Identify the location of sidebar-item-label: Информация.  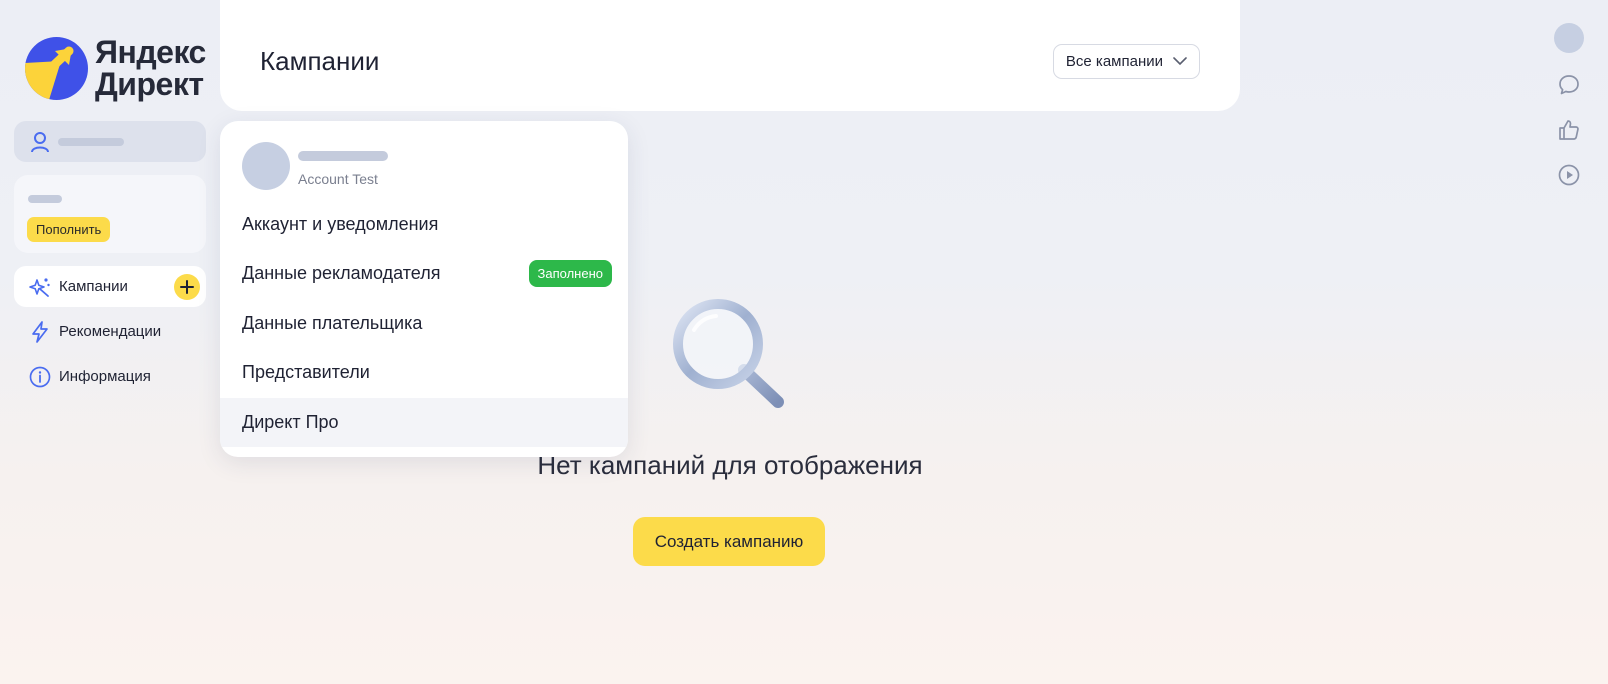
(105, 376).